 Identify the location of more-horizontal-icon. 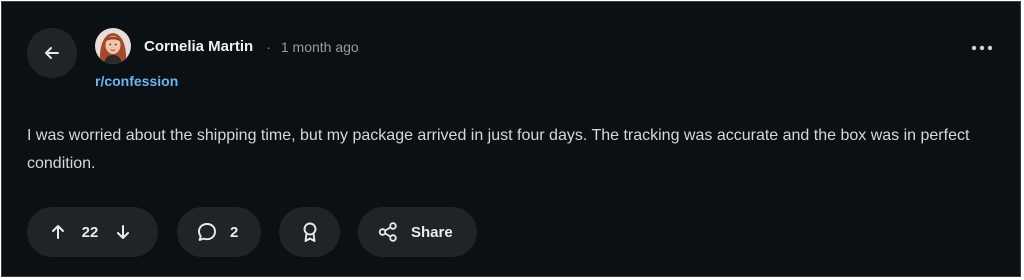
(982, 48).